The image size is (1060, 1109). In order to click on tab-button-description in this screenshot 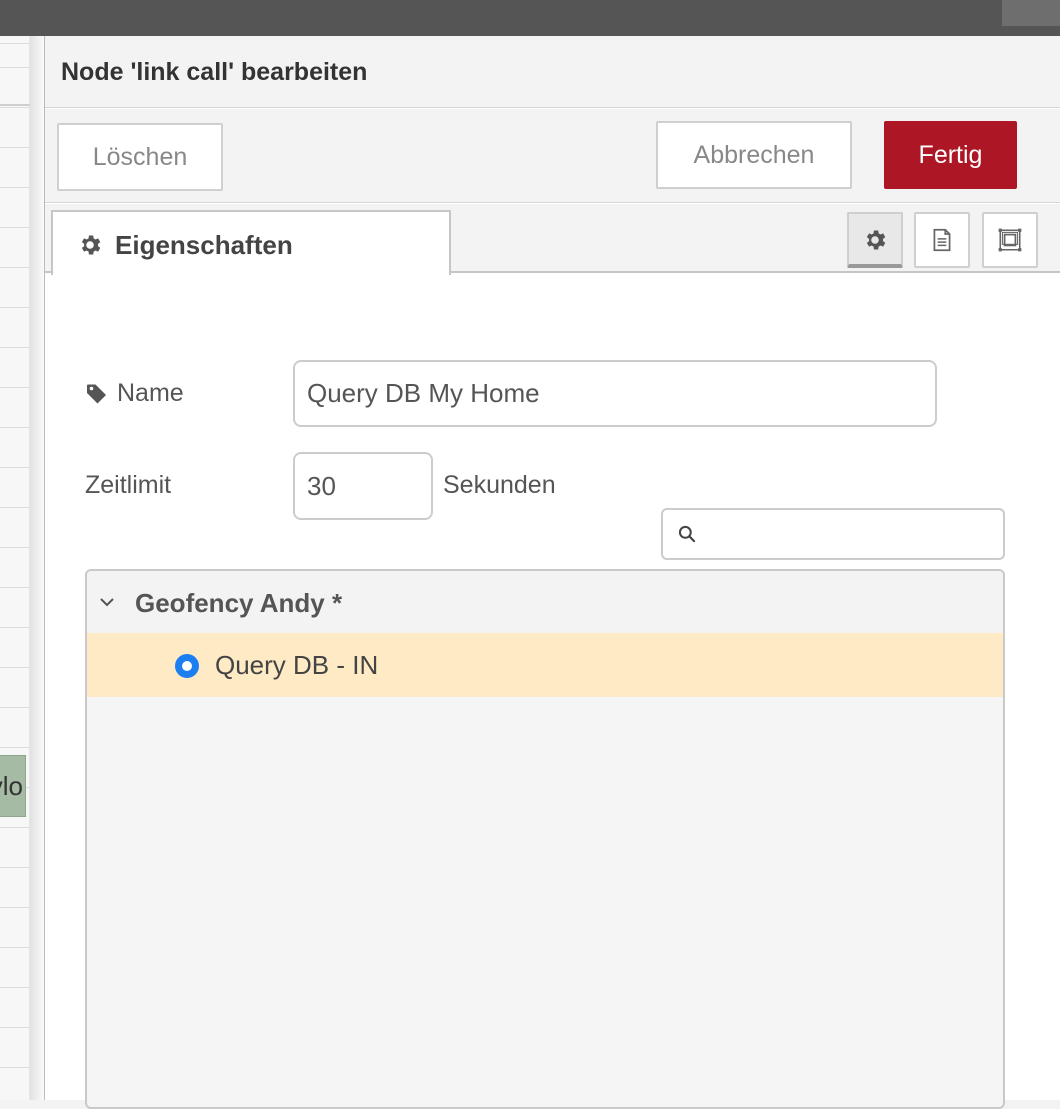, I will do `click(942, 240)`.